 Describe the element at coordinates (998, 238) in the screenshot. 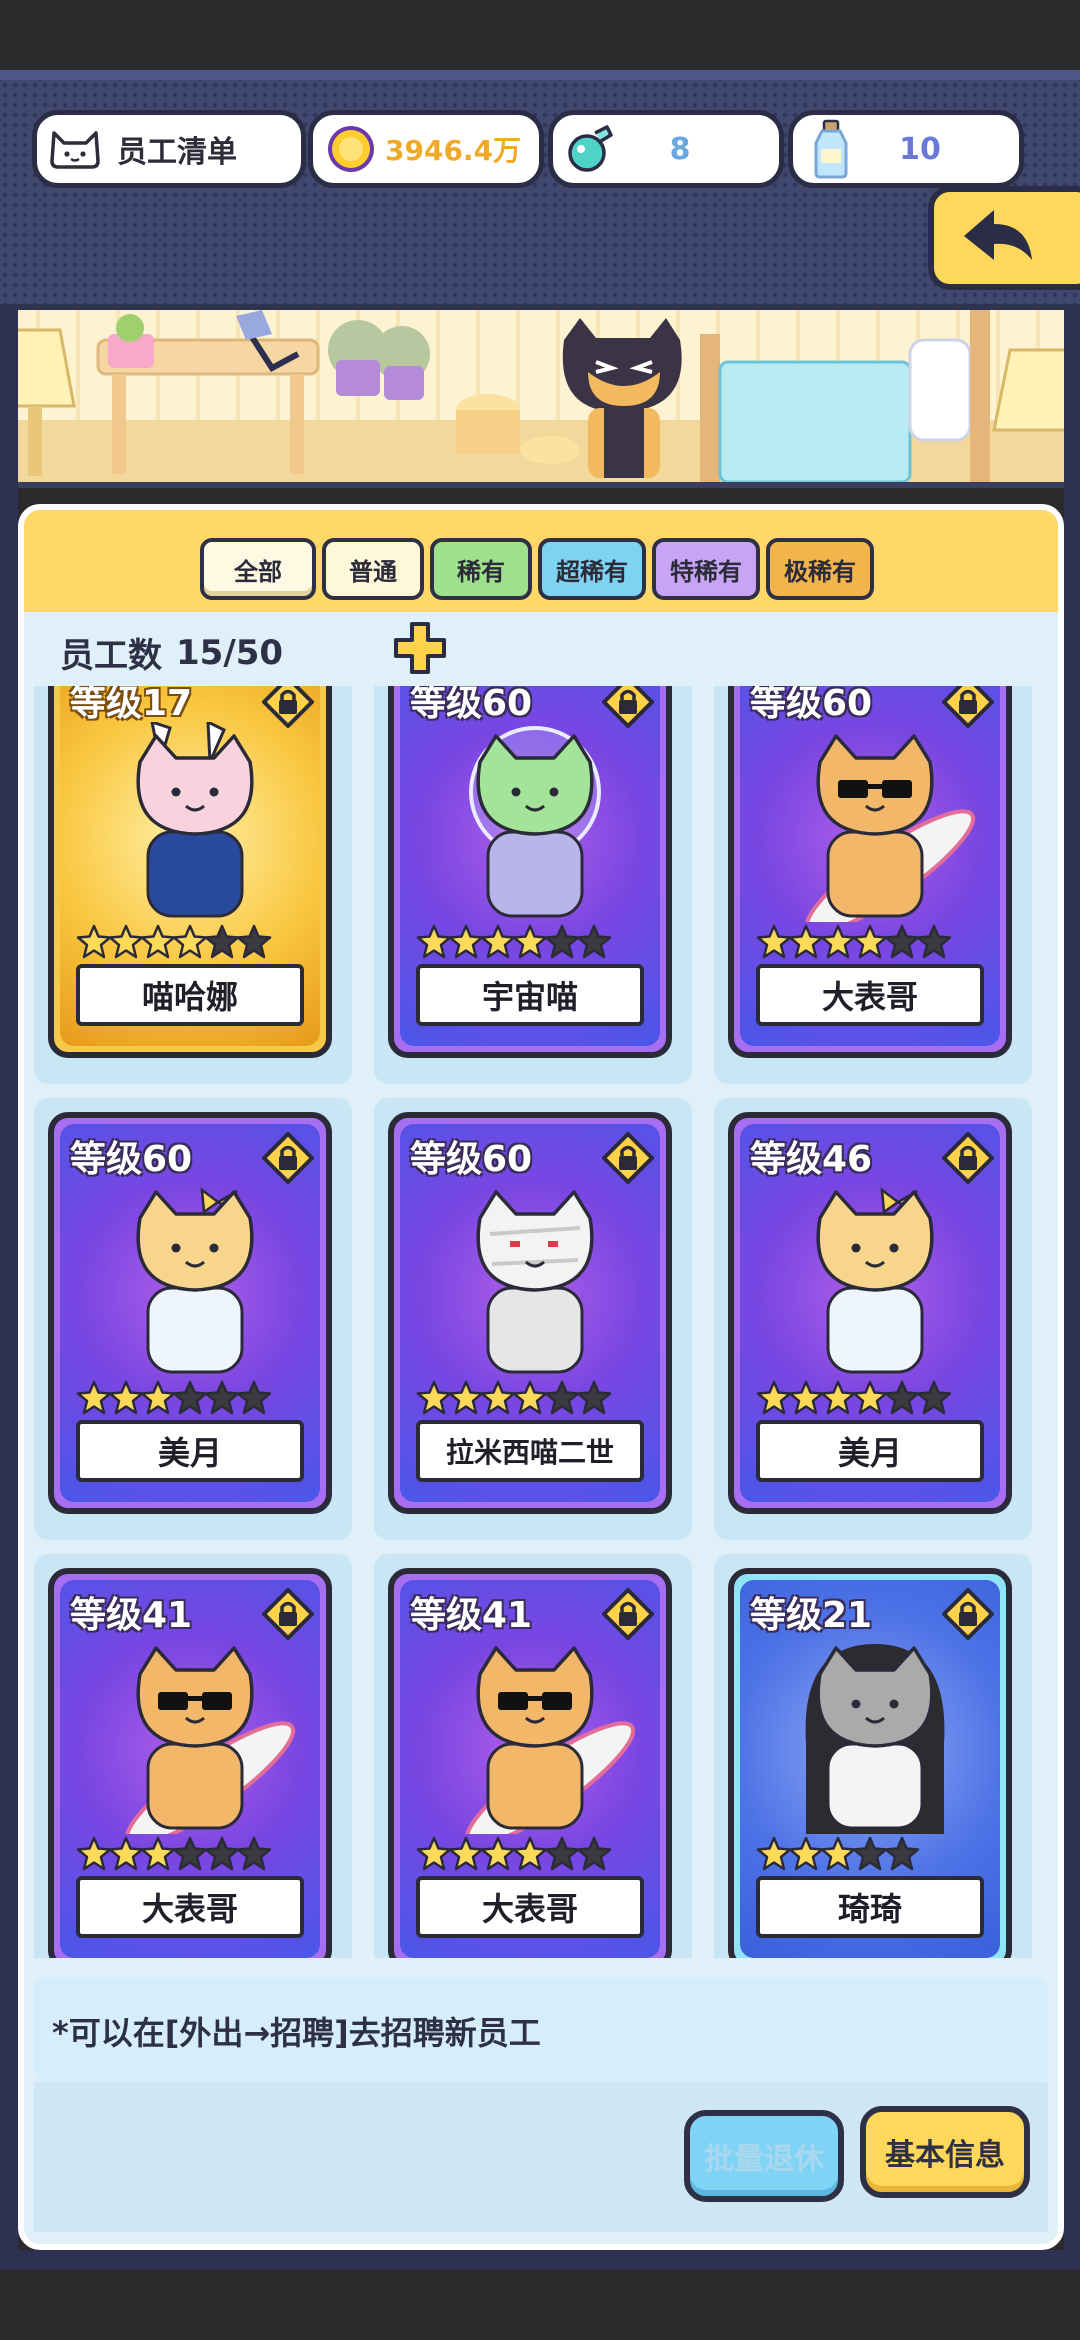

I see `back-arrow-icon` at that location.